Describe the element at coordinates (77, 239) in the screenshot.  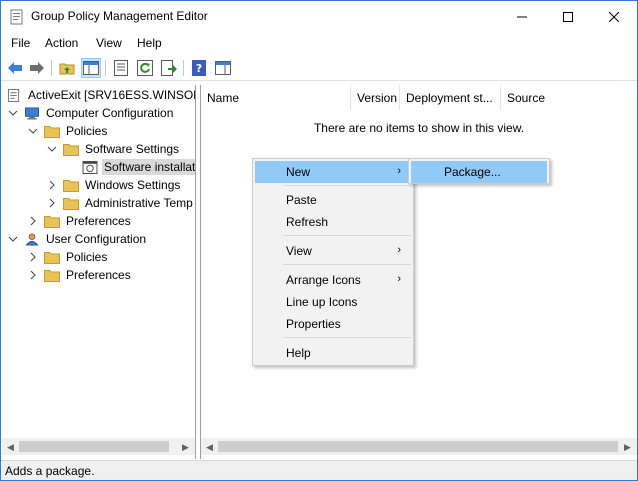
I see `tree-item-user-configuration: User Configuration` at that location.